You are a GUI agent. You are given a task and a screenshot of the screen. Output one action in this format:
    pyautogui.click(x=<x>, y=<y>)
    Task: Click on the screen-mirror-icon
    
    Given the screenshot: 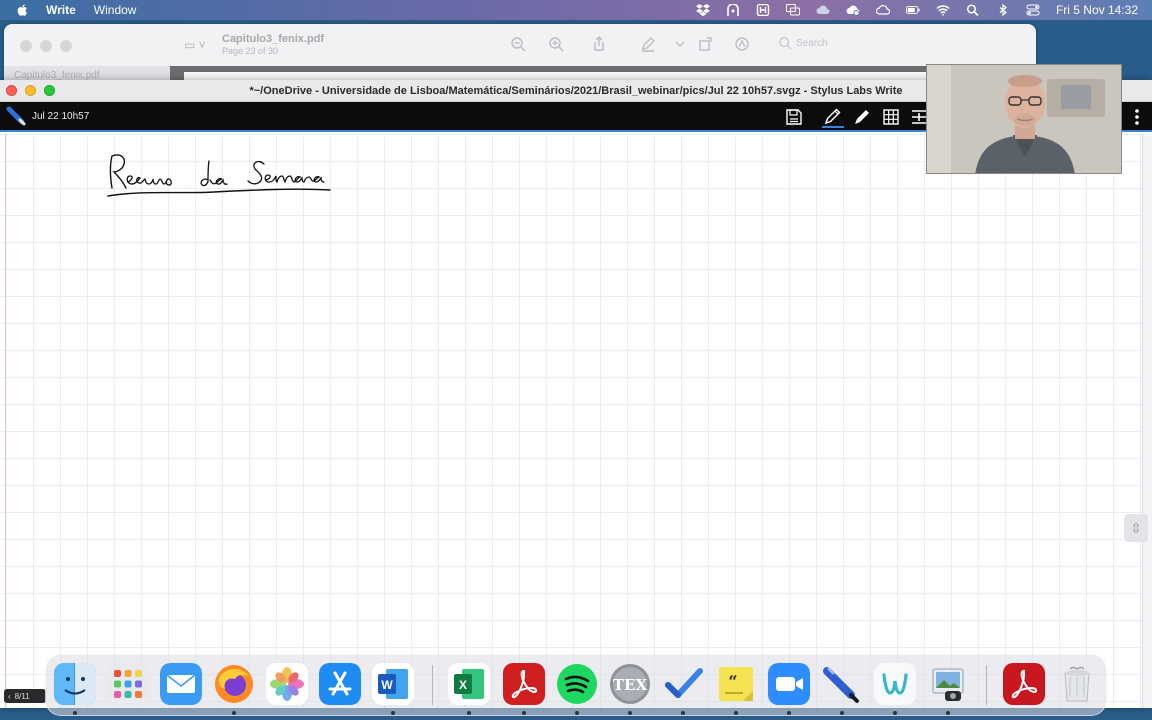 What is the action you would take?
    pyautogui.click(x=793, y=10)
    